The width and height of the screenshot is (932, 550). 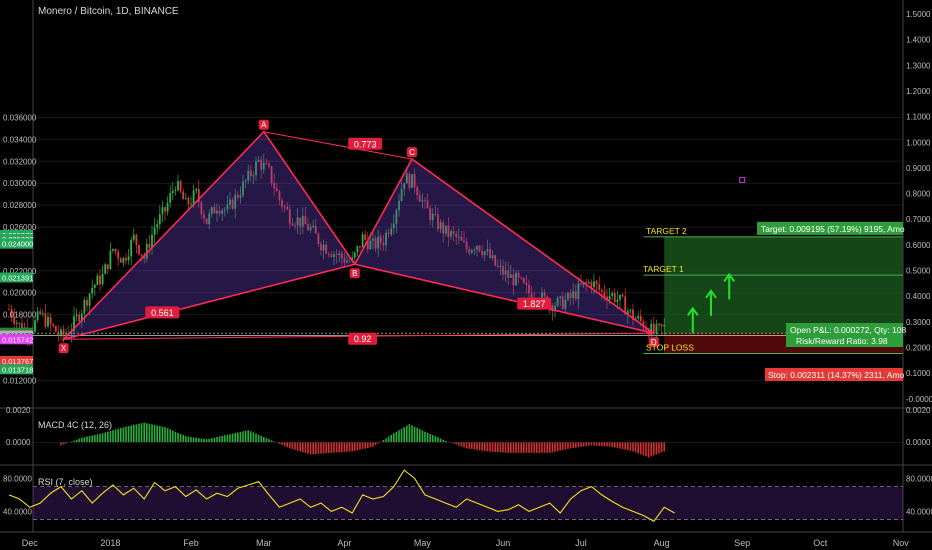 I want to click on right-axis-tick: -0.0000, so click(x=919, y=399).